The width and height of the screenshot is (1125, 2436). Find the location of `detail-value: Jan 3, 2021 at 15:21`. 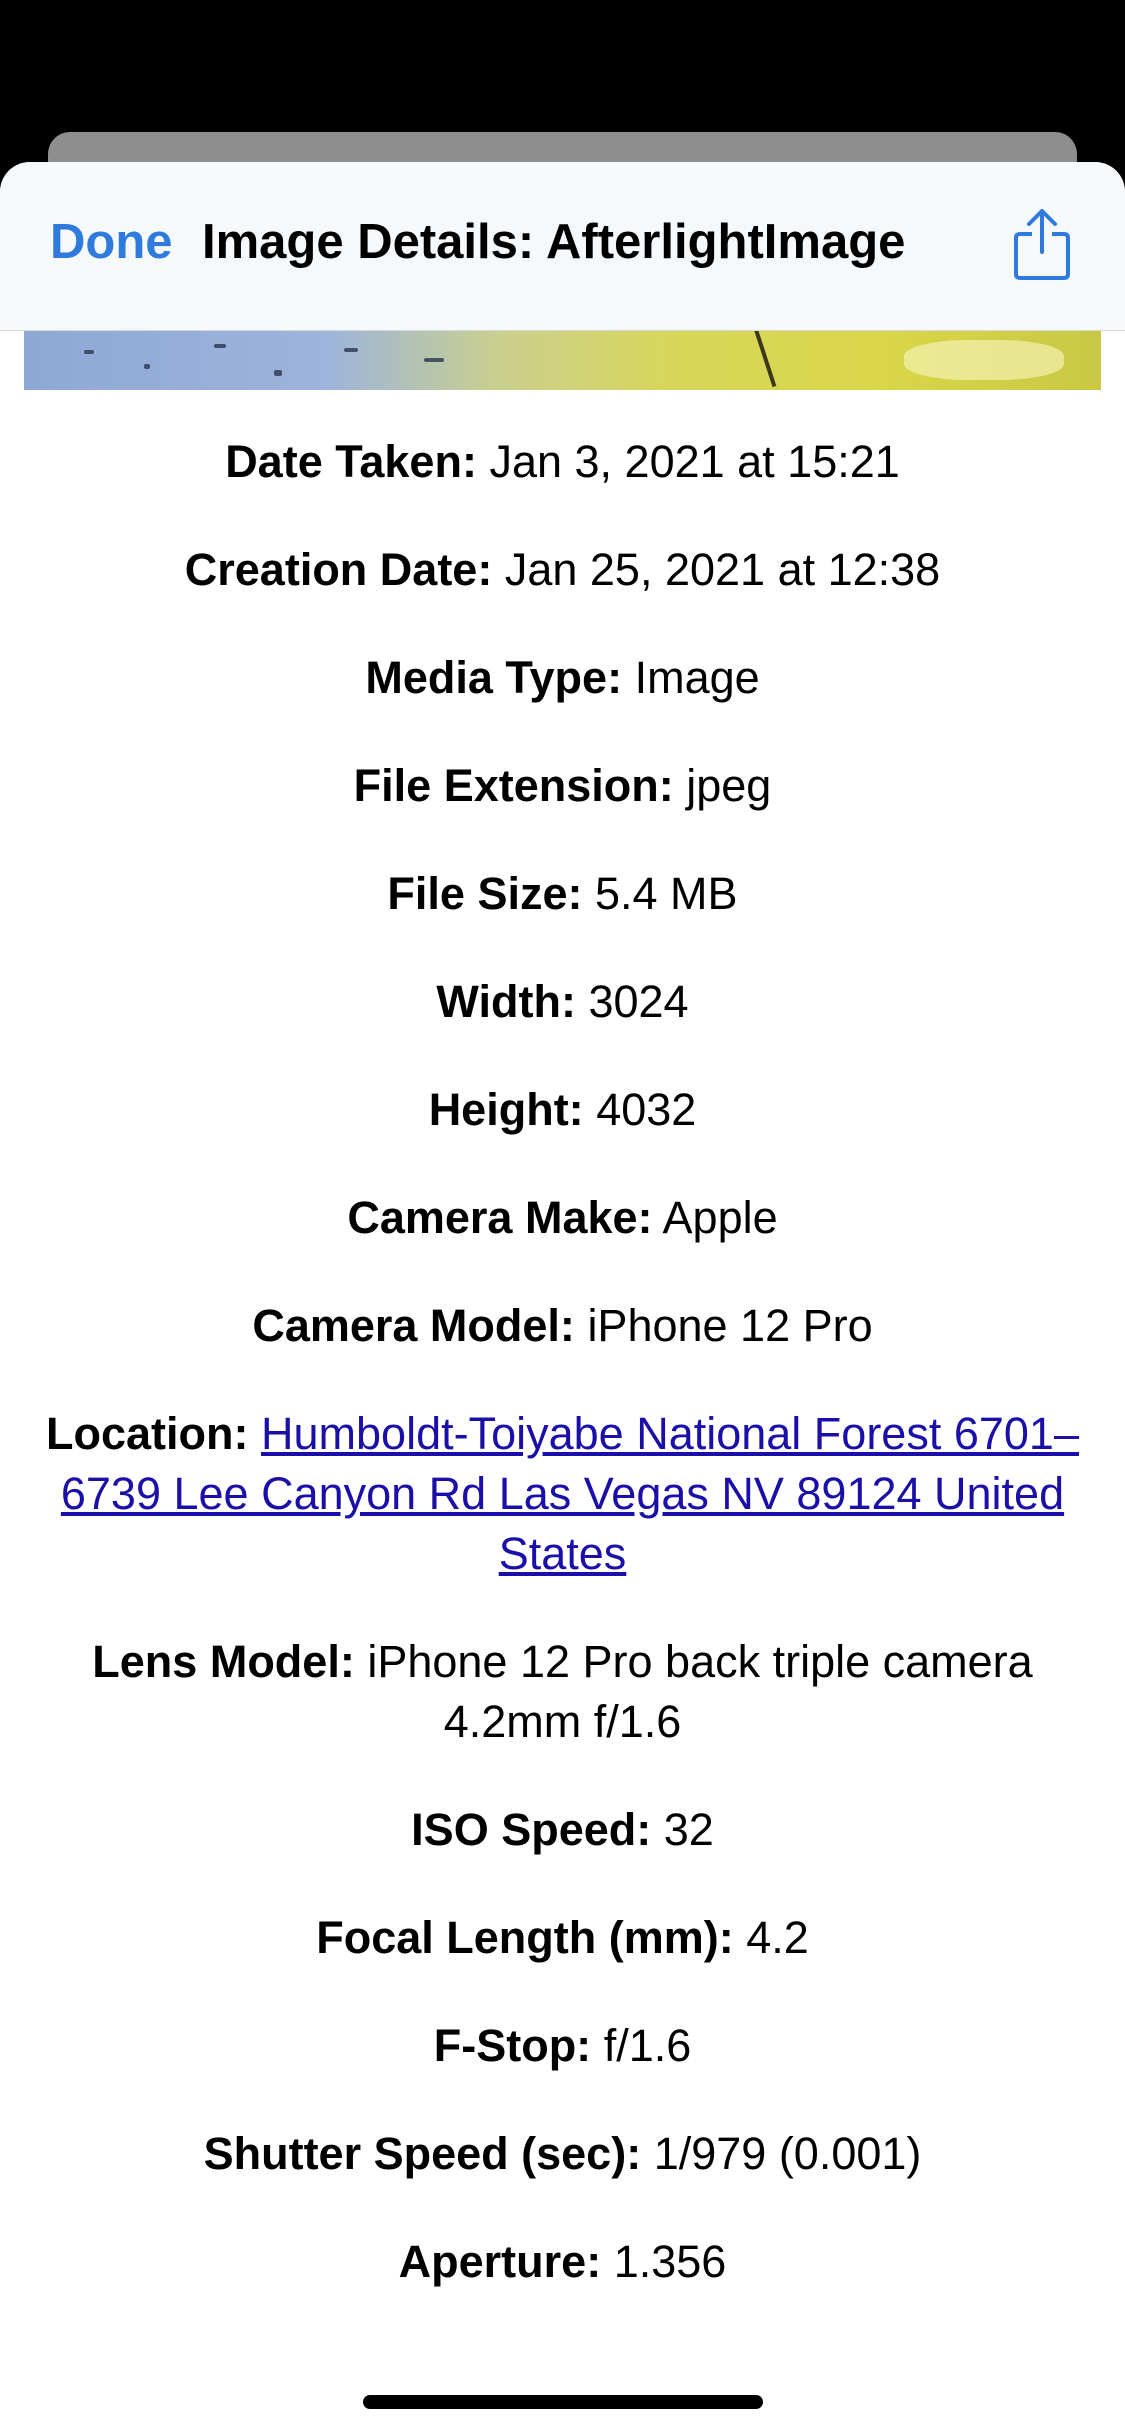

detail-value: Jan 3, 2021 at 15:21 is located at coordinates (694, 461).